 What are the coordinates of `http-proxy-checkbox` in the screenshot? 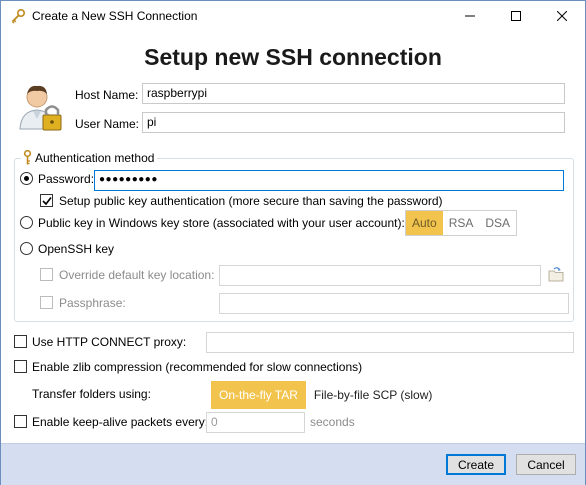 It's located at (20, 341).